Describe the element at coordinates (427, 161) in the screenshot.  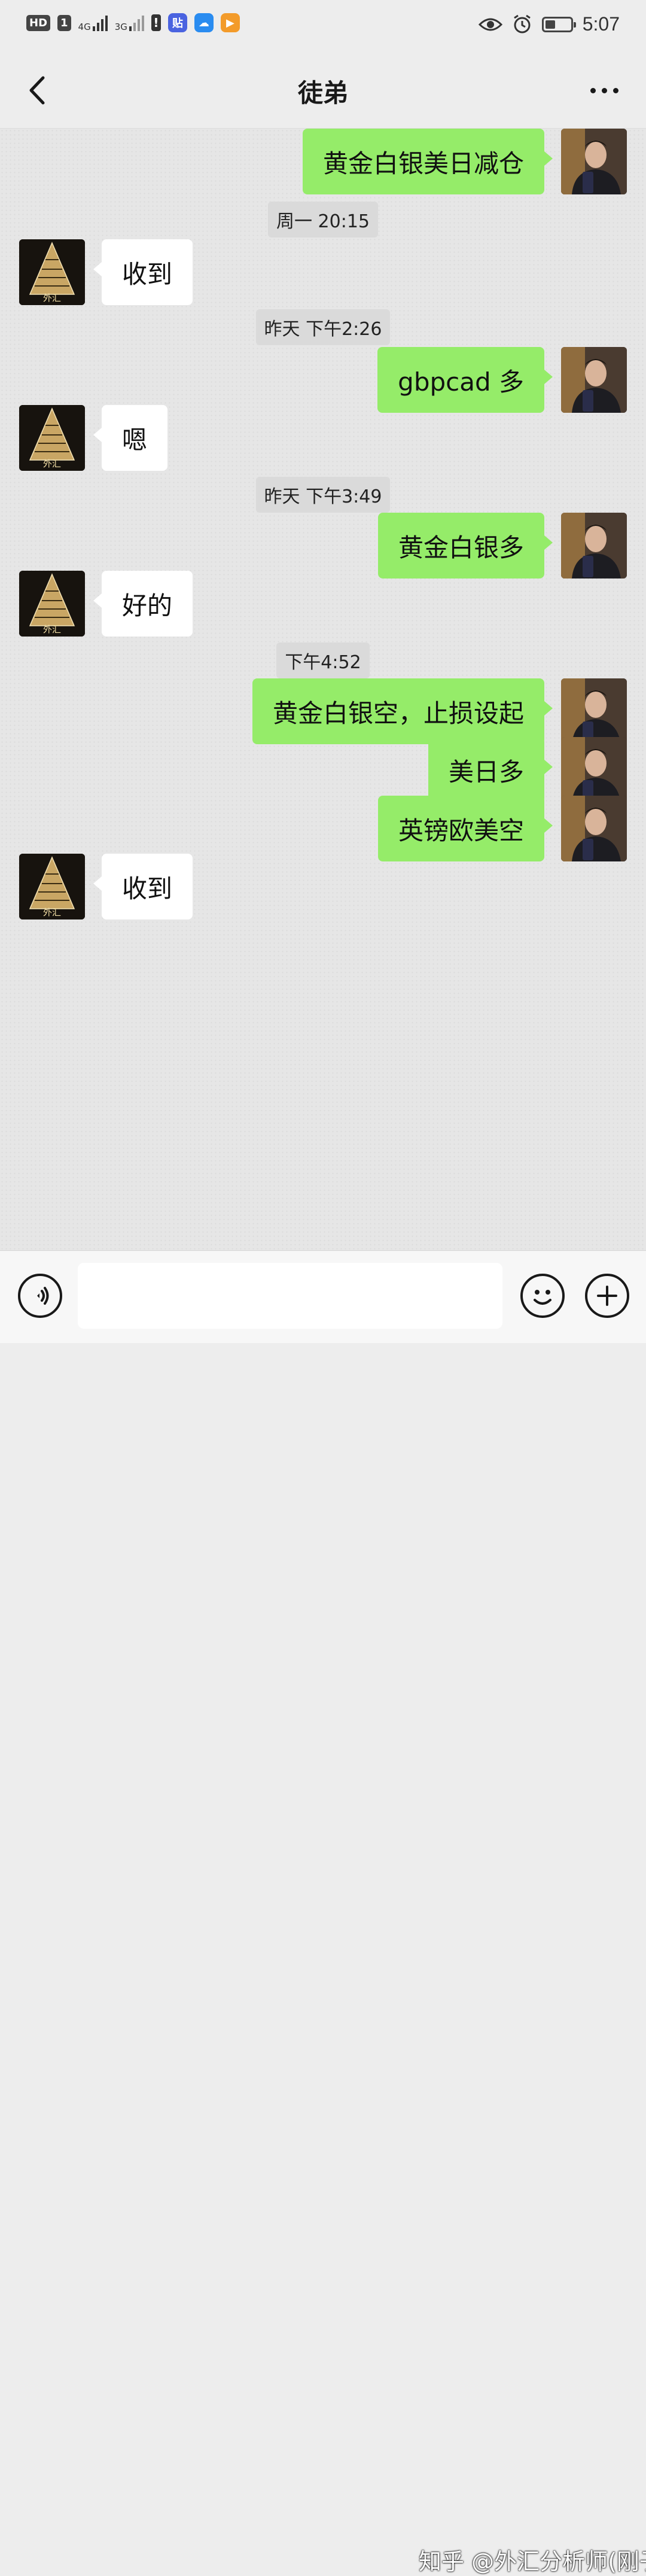
I see `message-bubble: 黄金白银美日减仓` at that location.